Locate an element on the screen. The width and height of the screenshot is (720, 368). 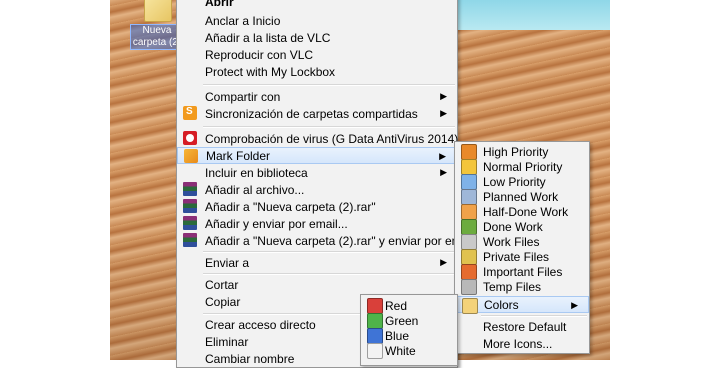
menu-item-mark-folder: Mark Folder ▶ is located at coordinates (317, 155).